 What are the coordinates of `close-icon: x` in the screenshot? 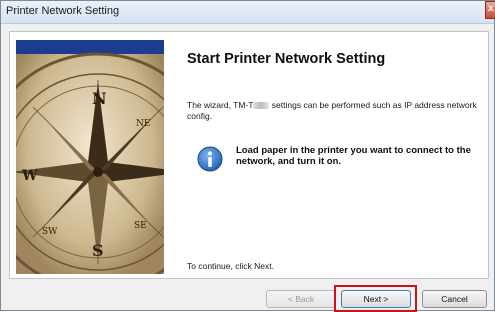 It's located at (491, 8).